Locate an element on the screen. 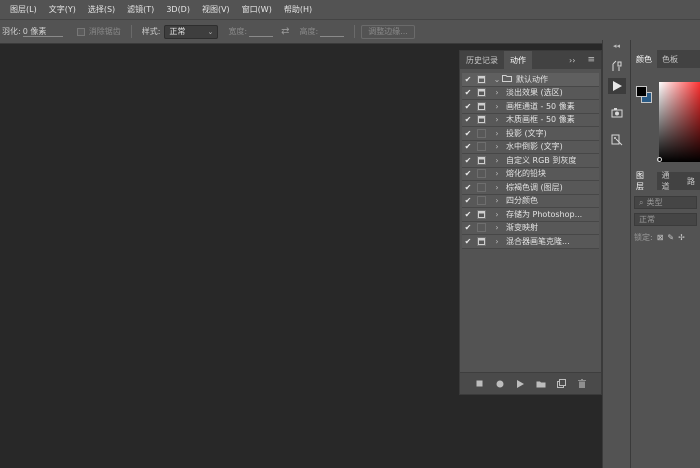 This screenshot has width=700, height=468. collapse-panel-icon: ›› is located at coordinates (572, 60).